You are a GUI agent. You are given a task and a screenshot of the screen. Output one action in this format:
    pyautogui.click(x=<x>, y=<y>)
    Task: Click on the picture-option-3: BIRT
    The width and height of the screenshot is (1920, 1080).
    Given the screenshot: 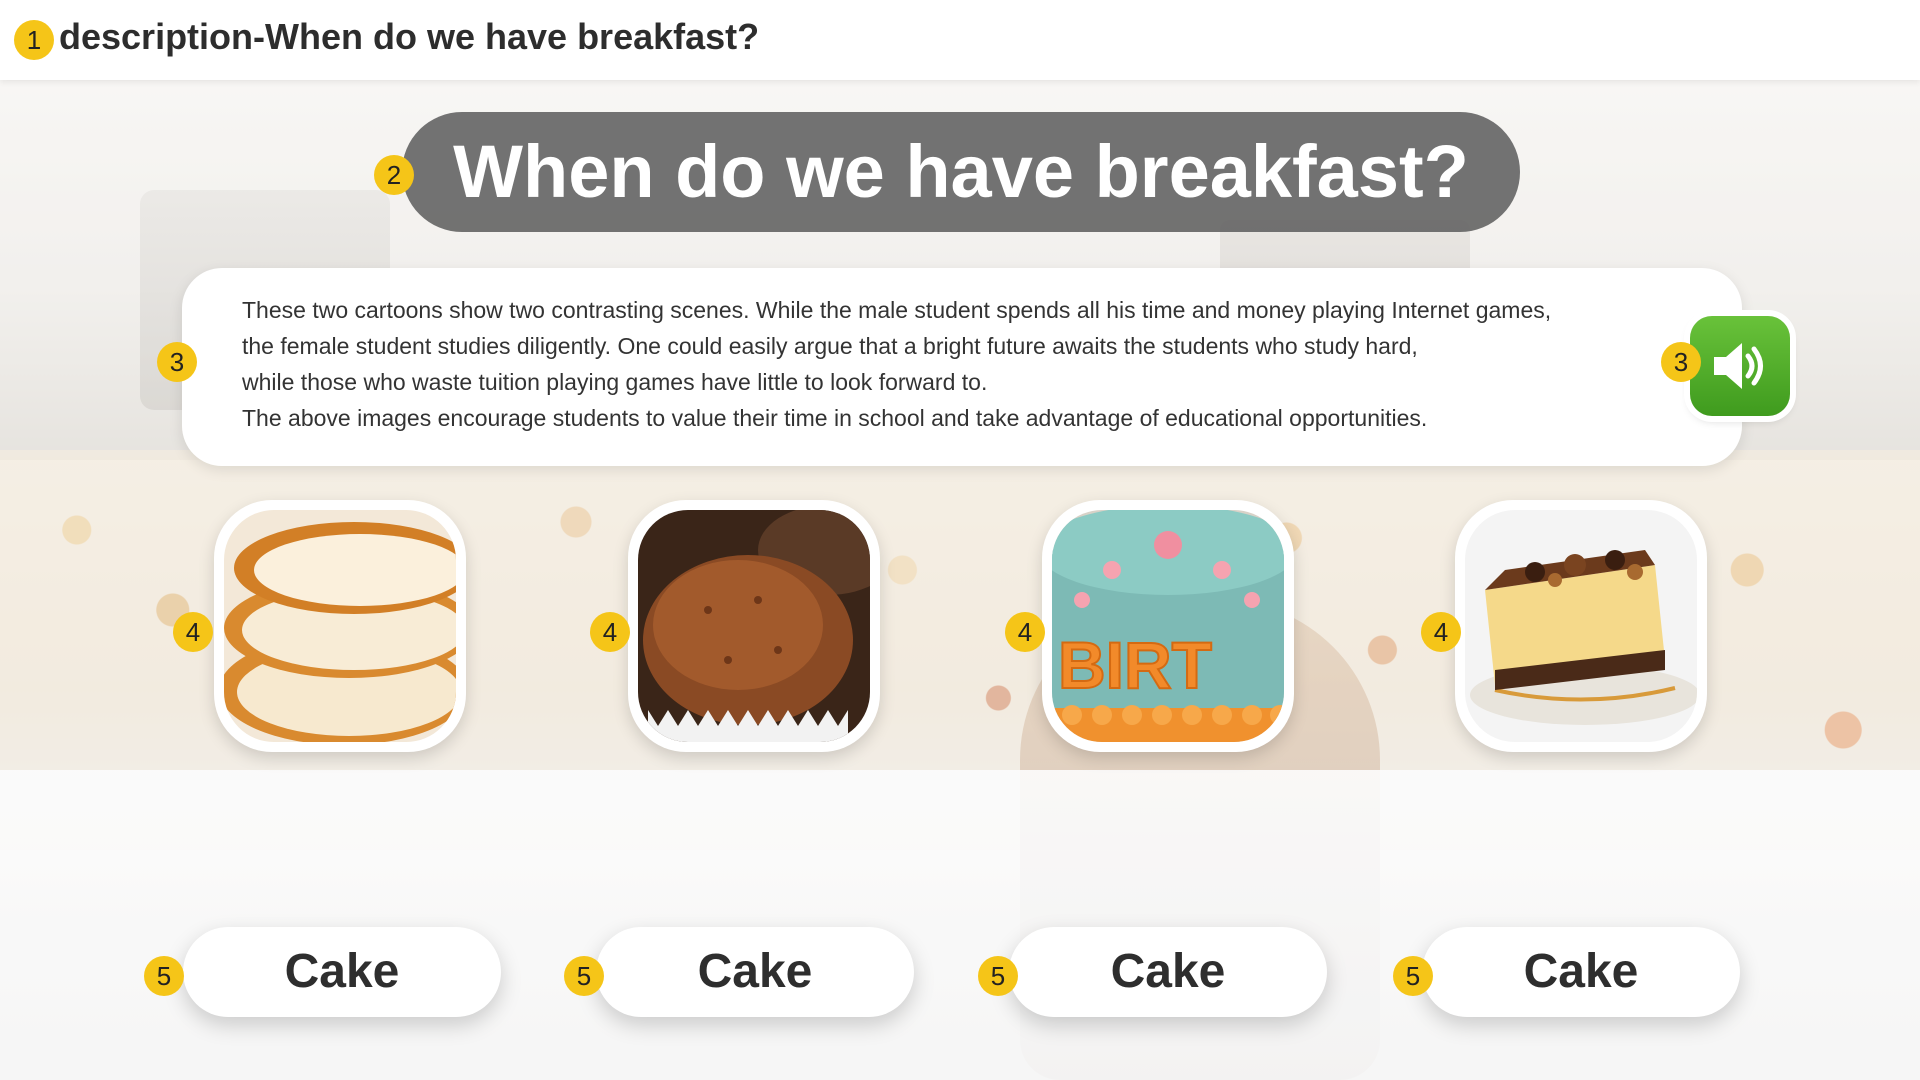 What is the action you would take?
    pyautogui.click(x=1168, y=626)
    